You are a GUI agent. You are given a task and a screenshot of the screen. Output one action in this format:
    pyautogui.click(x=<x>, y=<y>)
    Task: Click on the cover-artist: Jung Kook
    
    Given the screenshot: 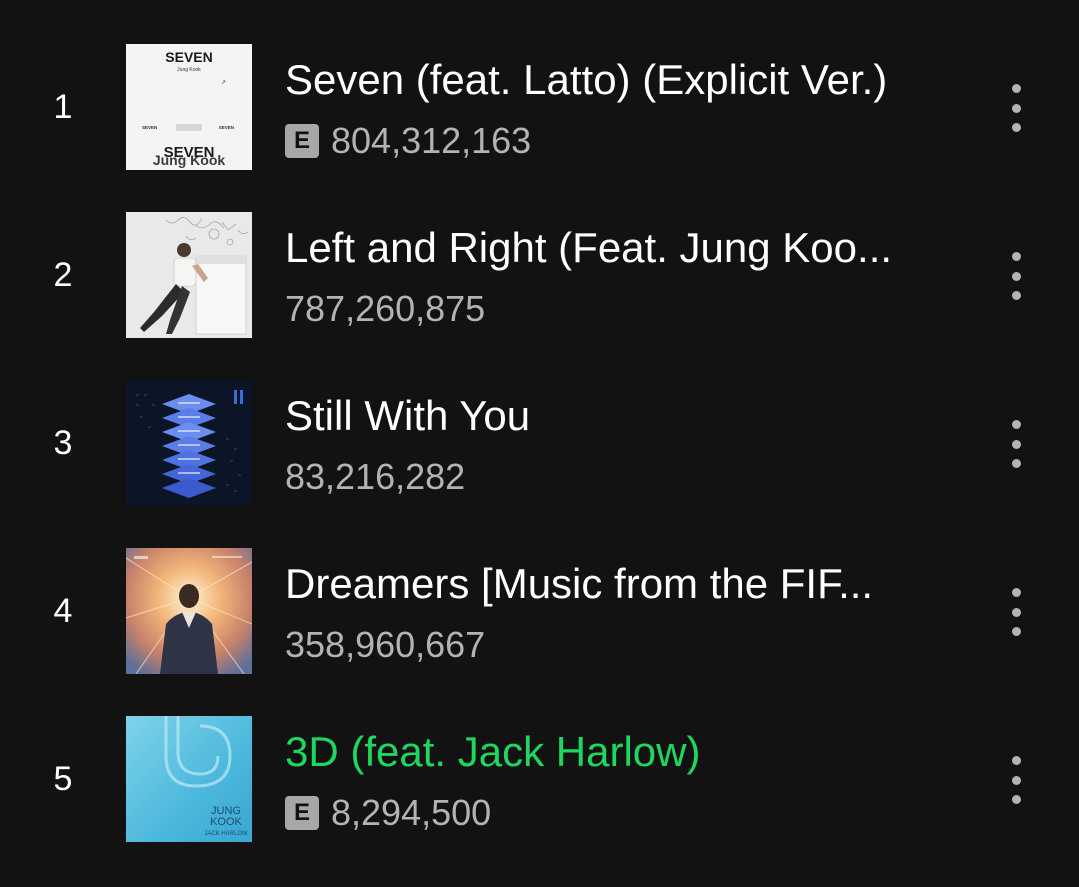 What is the action you would take?
    pyautogui.click(x=189, y=70)
    